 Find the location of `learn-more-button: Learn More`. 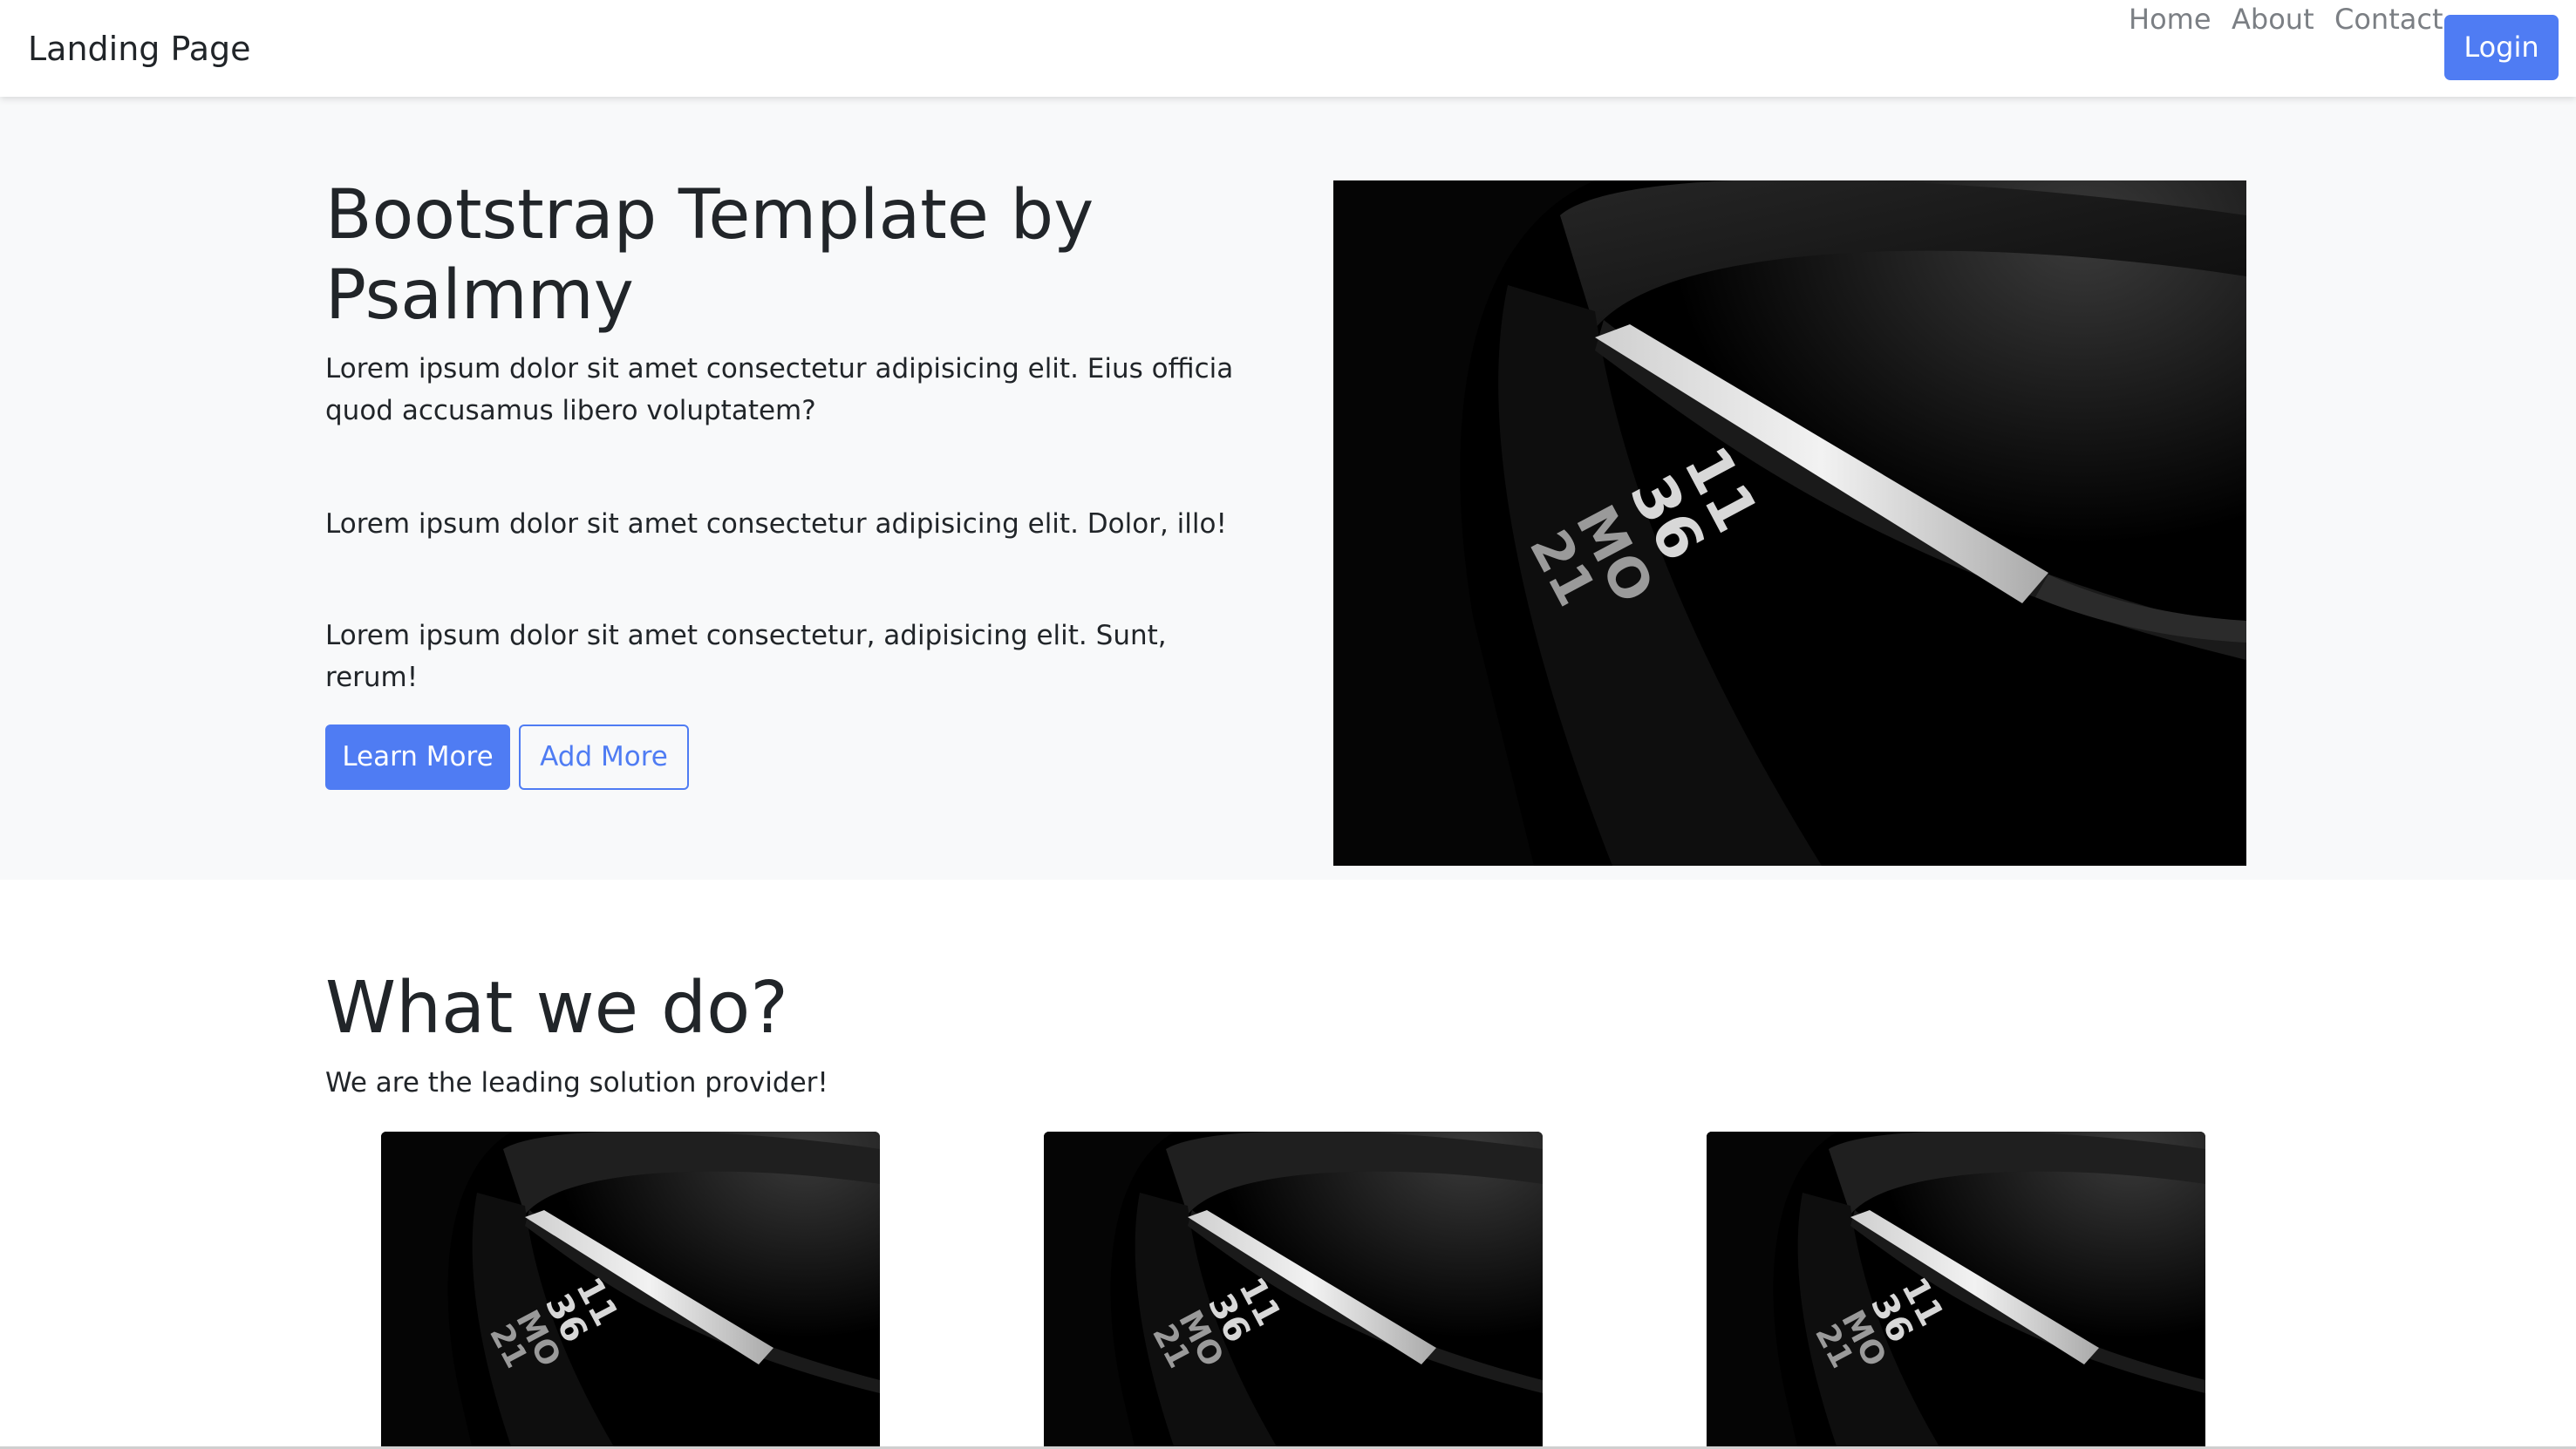

learn-more-button: Learn More is located at coordinates (418, 757).